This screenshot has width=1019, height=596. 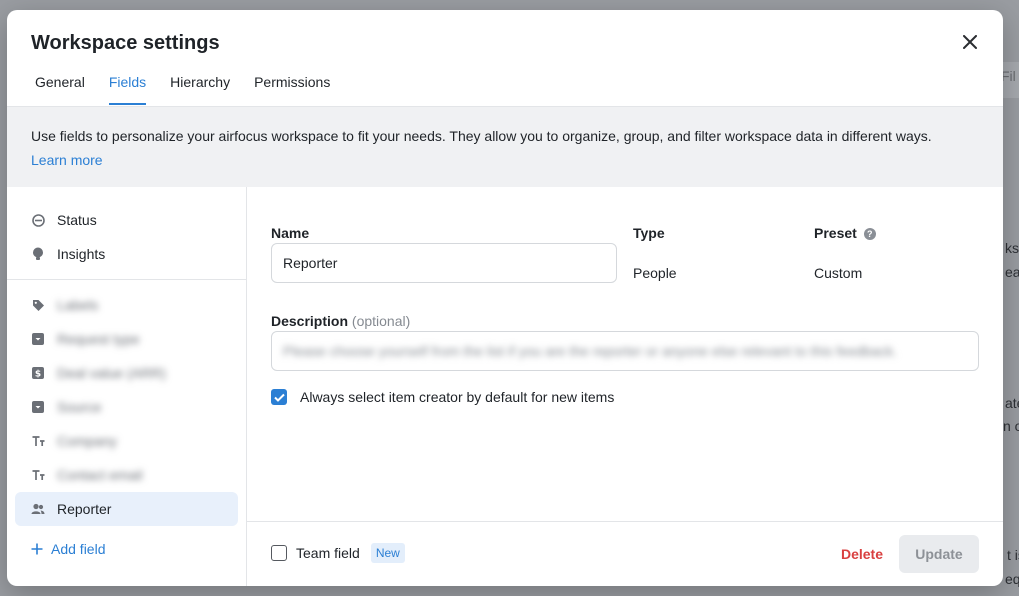 I want to click on sidebar-item-label: Request type, so click(x=98, y=339).